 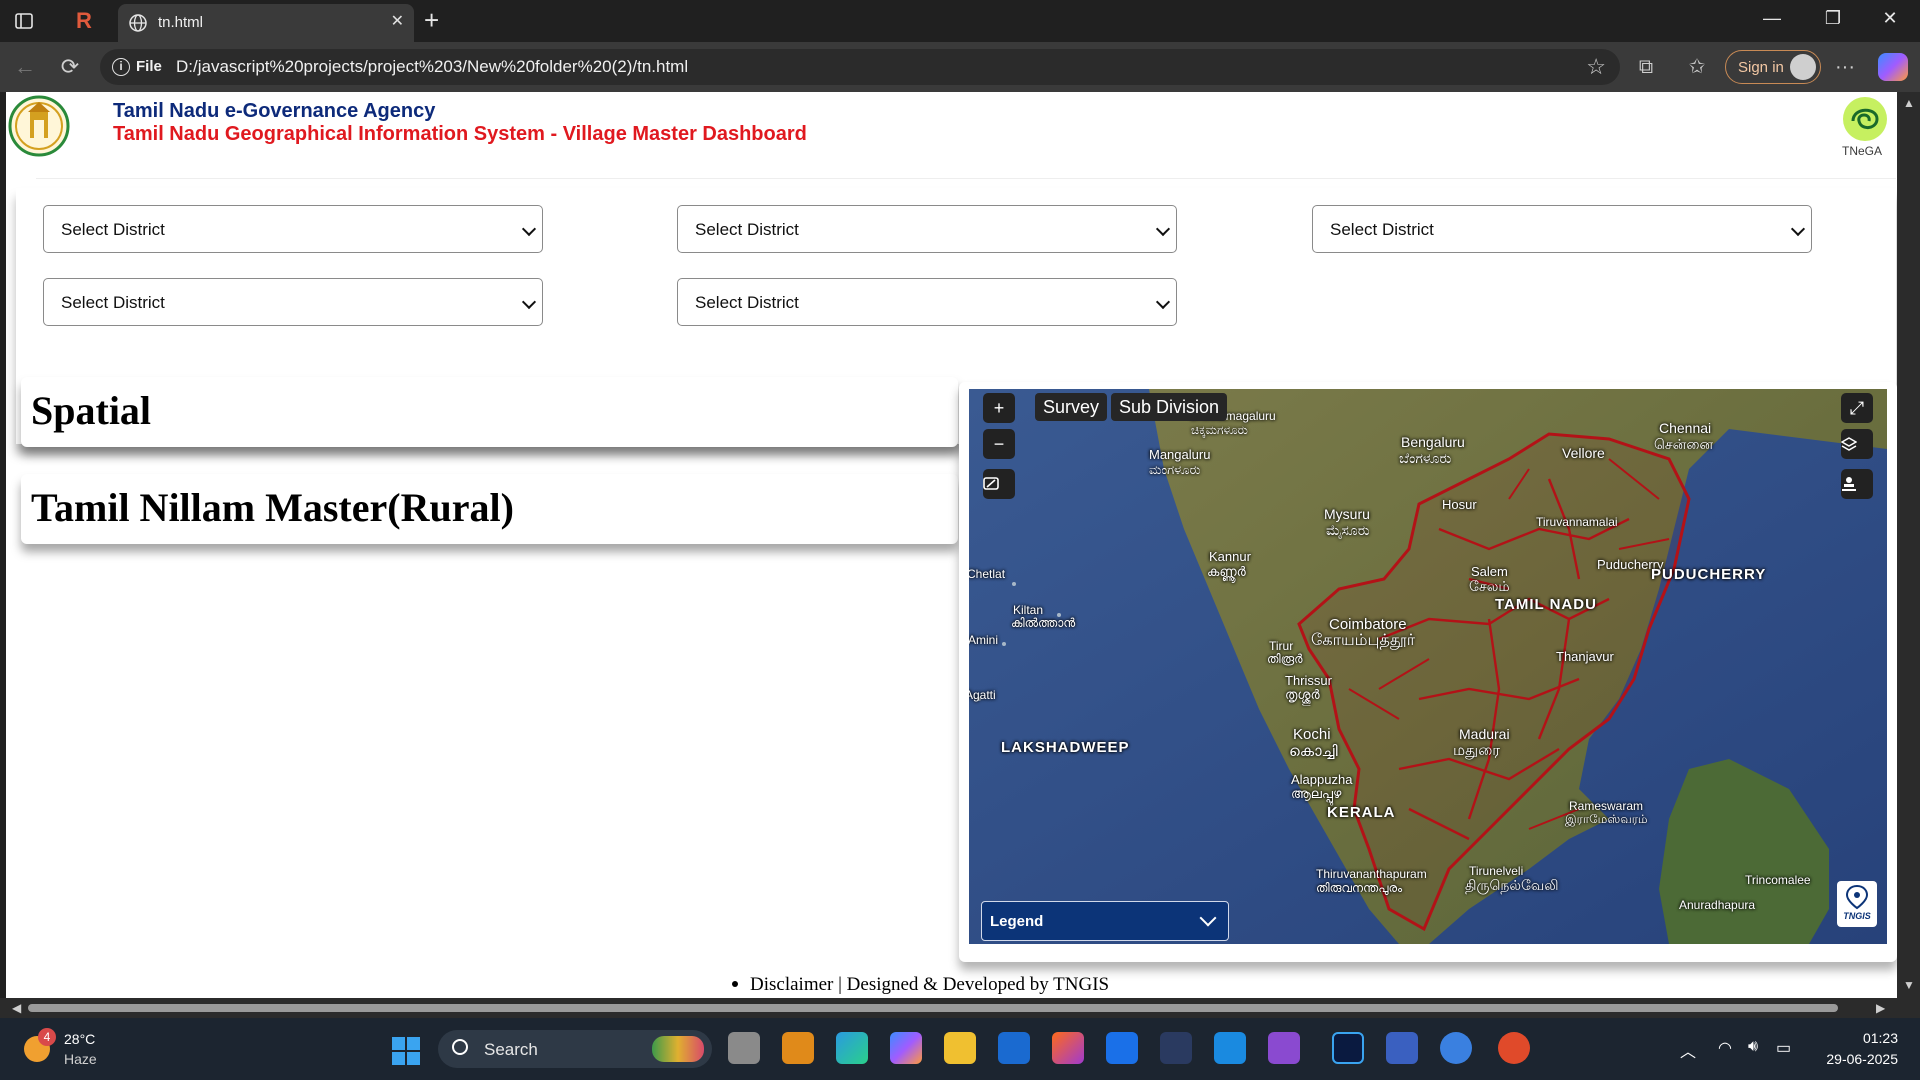 What do you see at coordinates (984, 640) in the screenshot?
I see `map-label: Amini` at bounding box center [984, 640].